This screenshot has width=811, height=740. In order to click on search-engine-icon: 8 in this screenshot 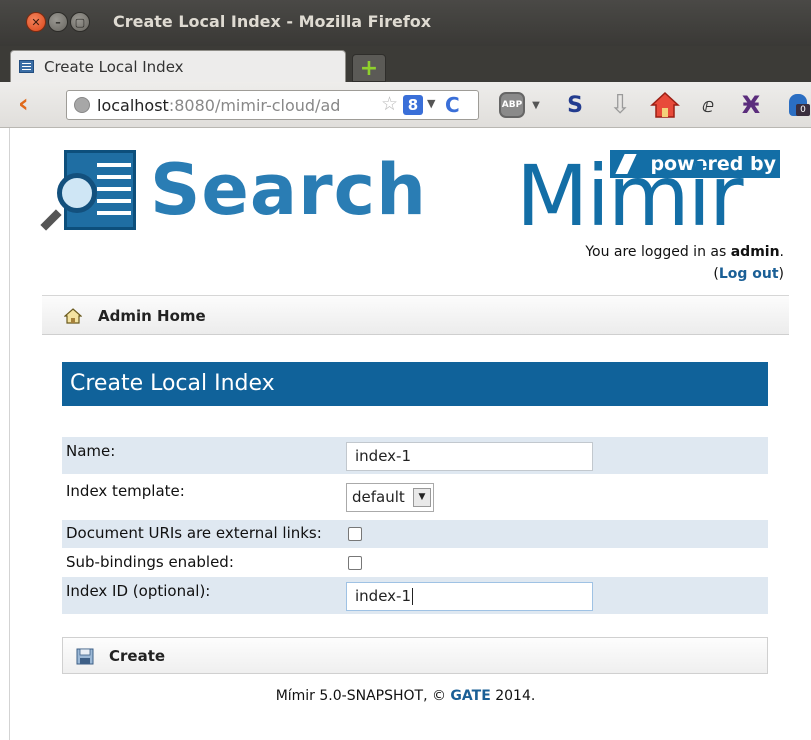, I will do `click(413, 105)`.